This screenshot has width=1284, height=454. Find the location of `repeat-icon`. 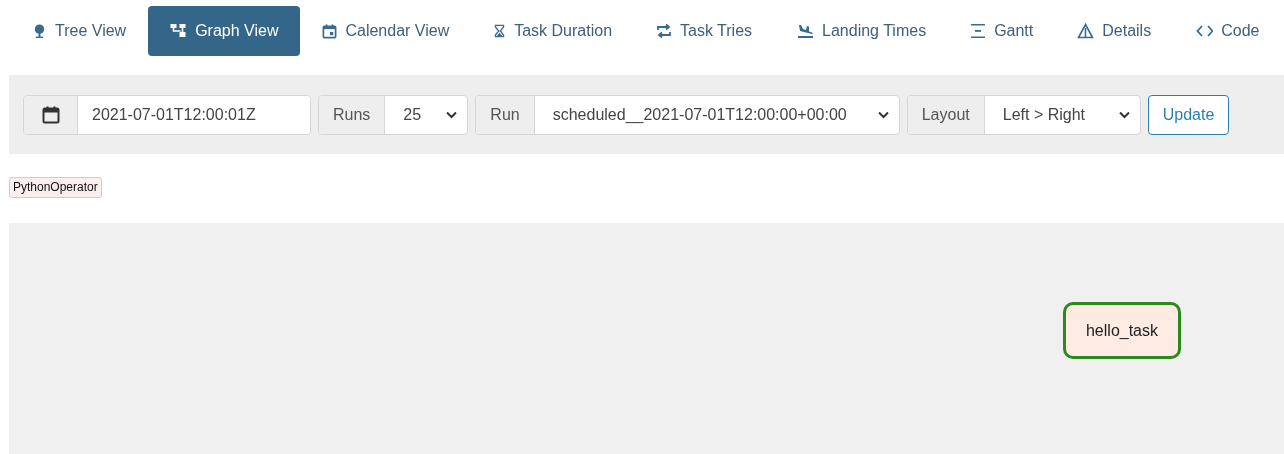

repeat-icon is located at coordinates (664, 31).